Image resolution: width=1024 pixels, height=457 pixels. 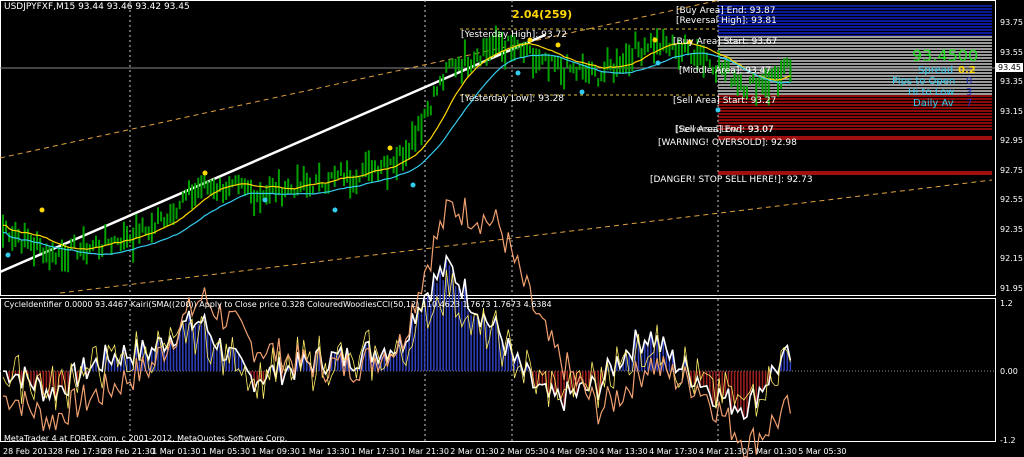 I want to click on price-axis-tick: 92.35, so click(x=1011, y=229).